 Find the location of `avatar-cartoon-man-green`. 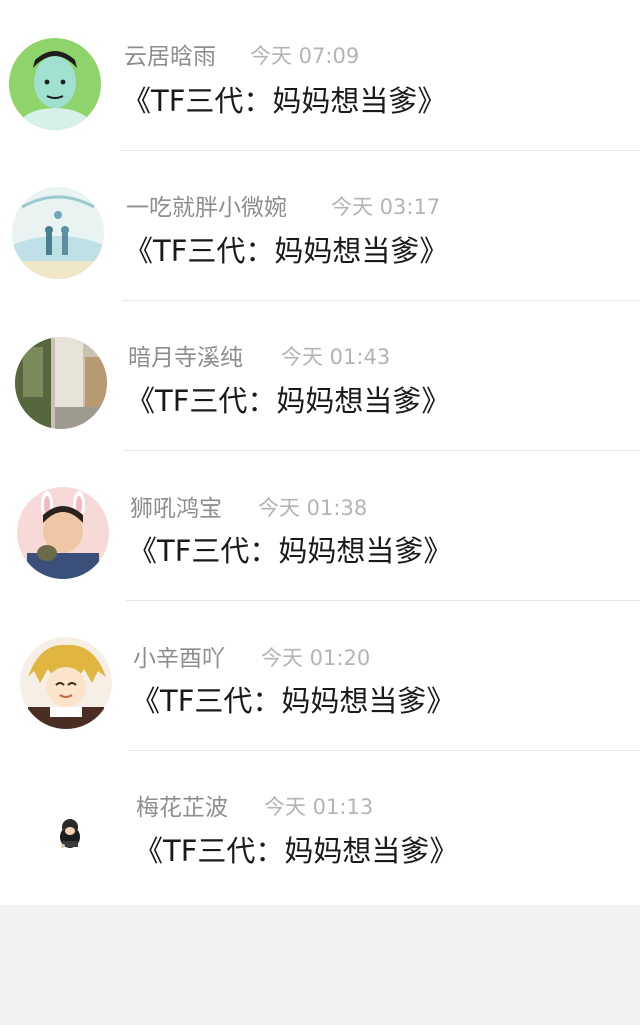

avatar-cartoon-man-green is located at coordinates (55, 84).